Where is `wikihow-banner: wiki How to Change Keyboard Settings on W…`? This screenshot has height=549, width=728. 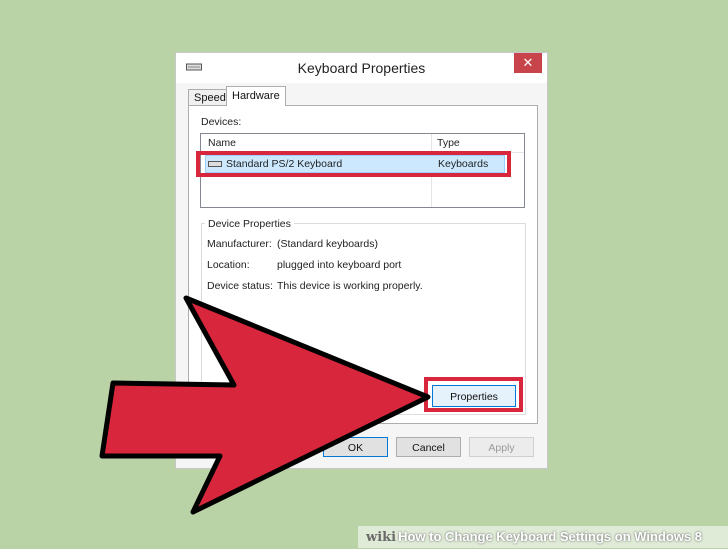 wikihow-banner: wiki How to Change Keyboard Settings on W… is located at coordinates (543, 537).